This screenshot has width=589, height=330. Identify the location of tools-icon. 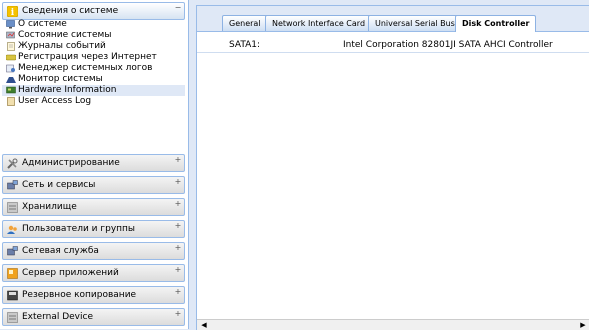
(12, 163).